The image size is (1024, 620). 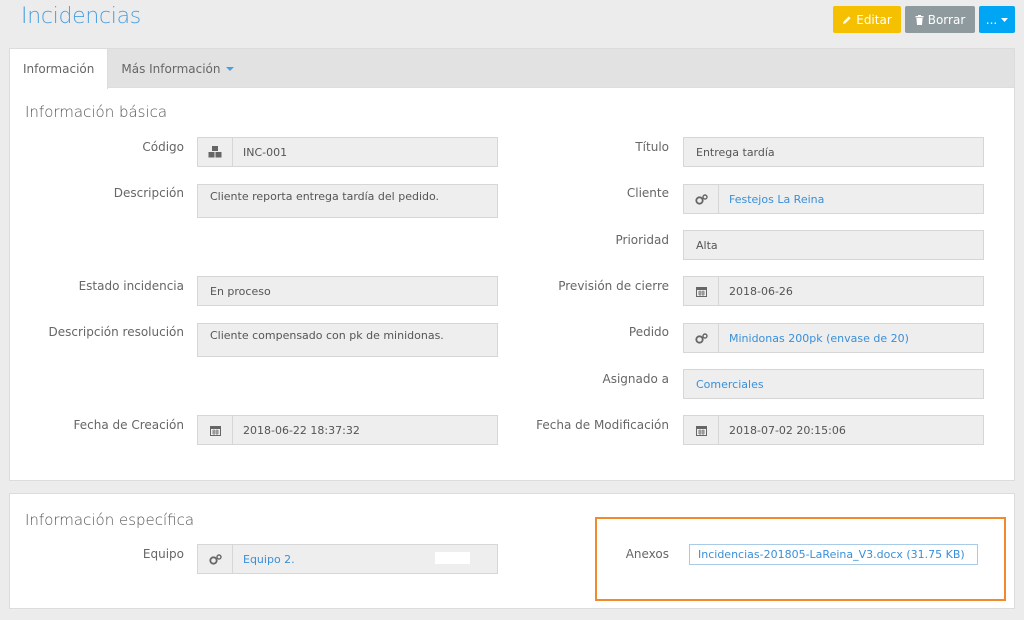 What do you see at coordinates (131, 286) in the screenshot?
I see `estado-label: Estado incidencia` at bounding box center [131, 286].